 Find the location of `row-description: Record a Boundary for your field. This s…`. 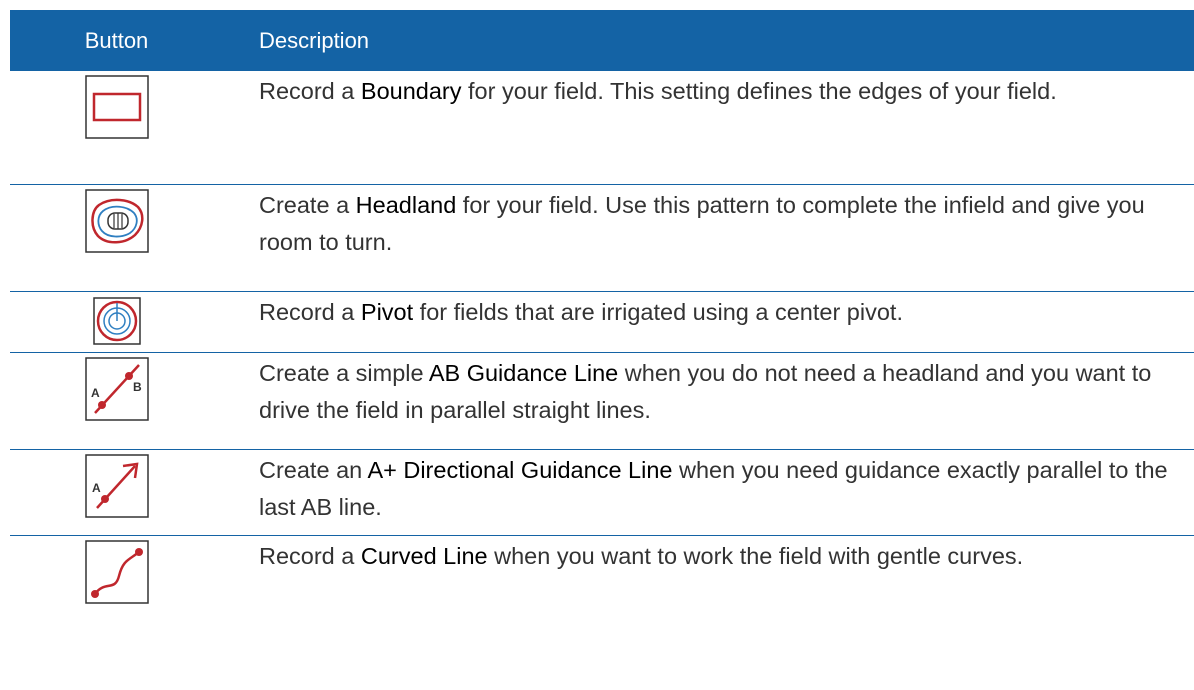

row-description: Record a Boundary for your field. This s… is located at coordinates (701, 127).